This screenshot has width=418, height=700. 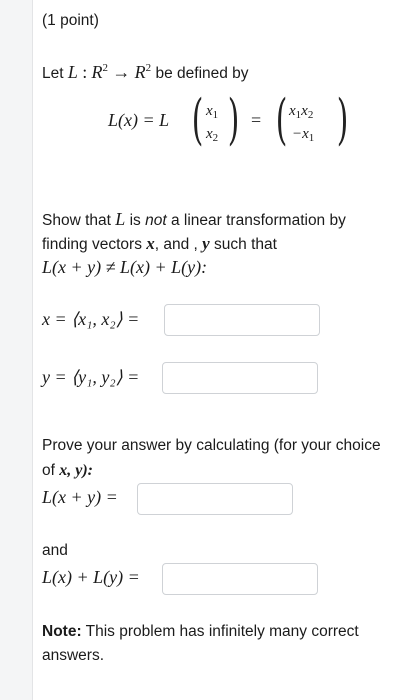 I want to click on note-line-2: answers., so click(x=73, y=655).